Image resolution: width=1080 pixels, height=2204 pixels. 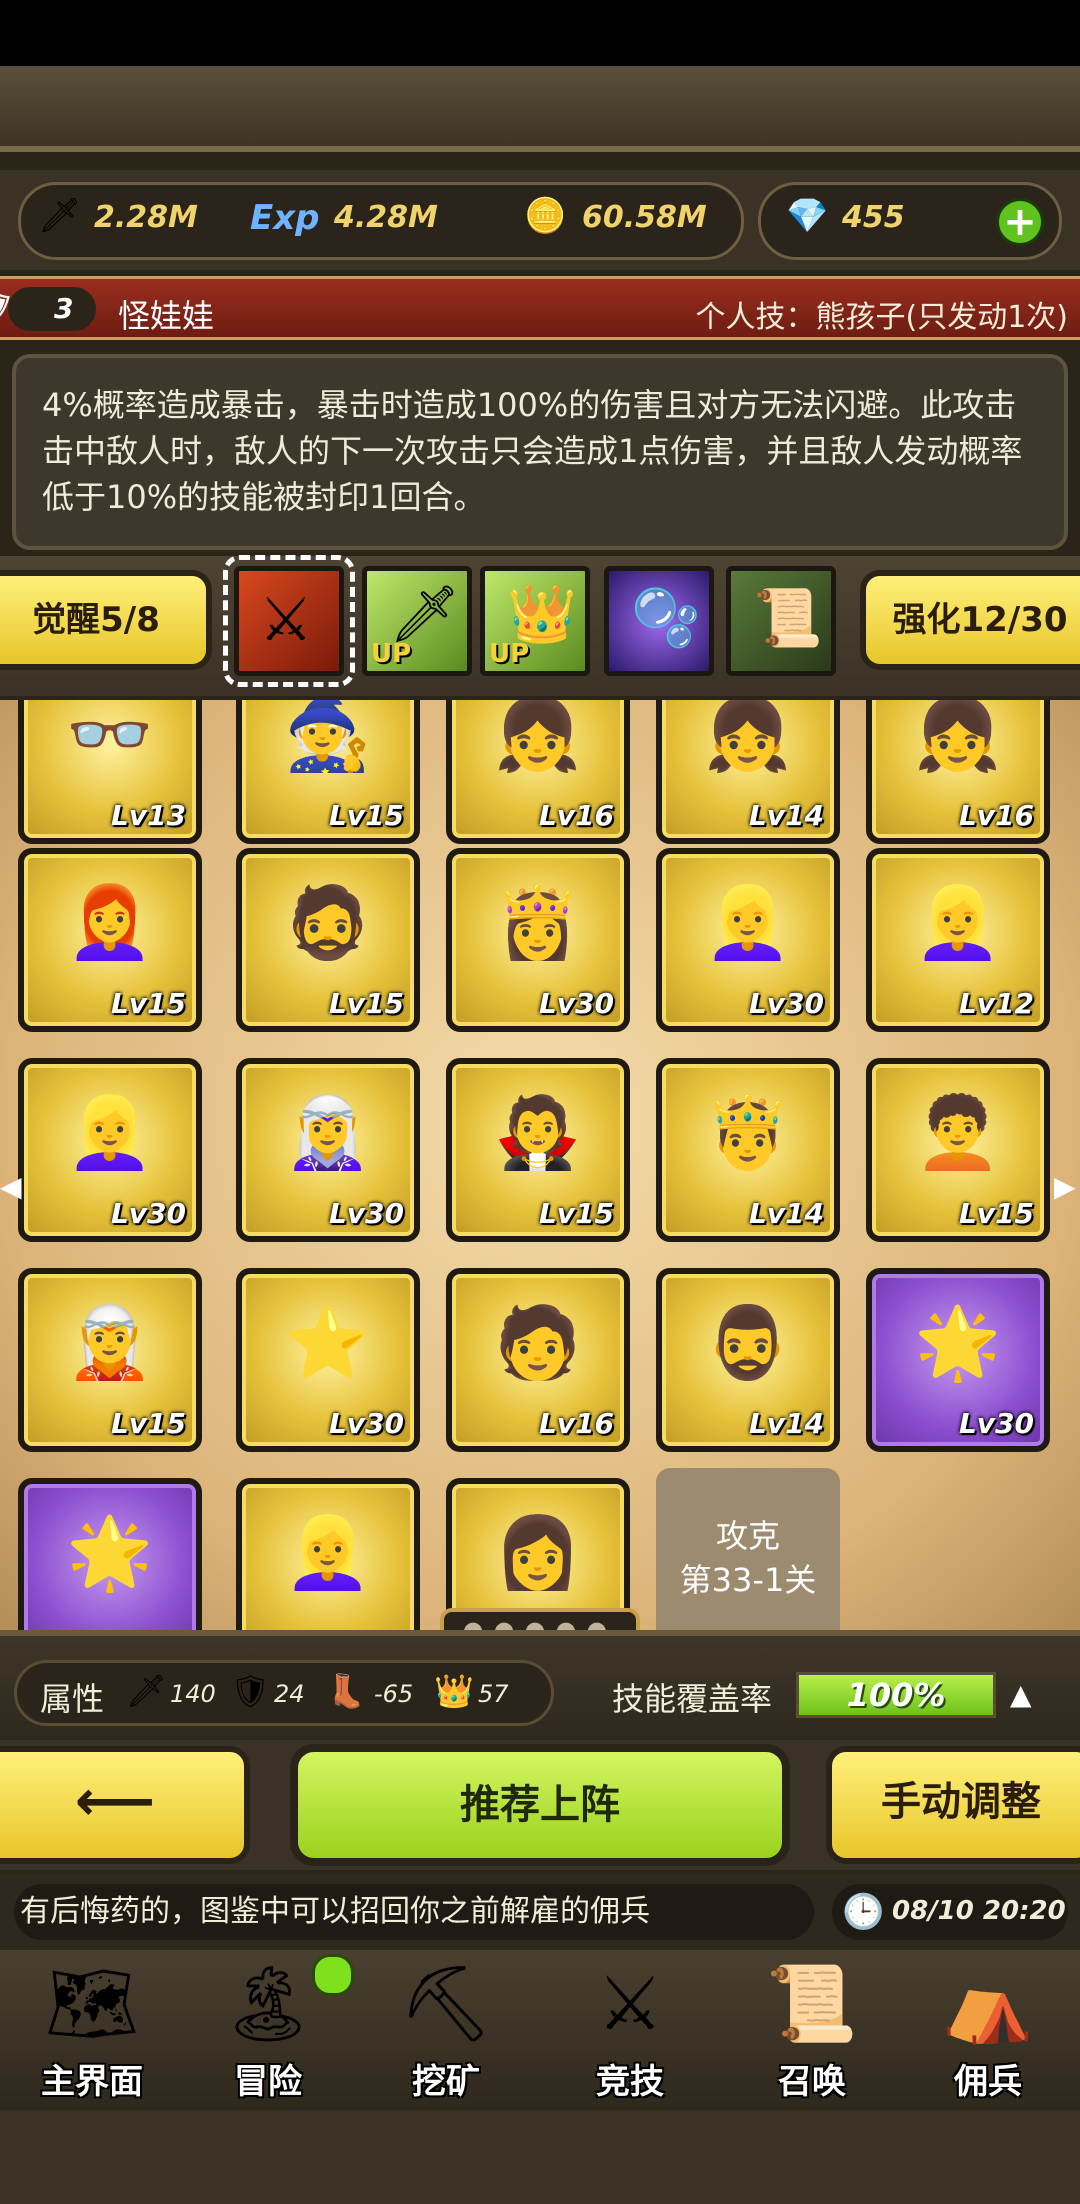 I want to click on hero-portrait: 🧝‍♀️, so click(x=328, y=1132).